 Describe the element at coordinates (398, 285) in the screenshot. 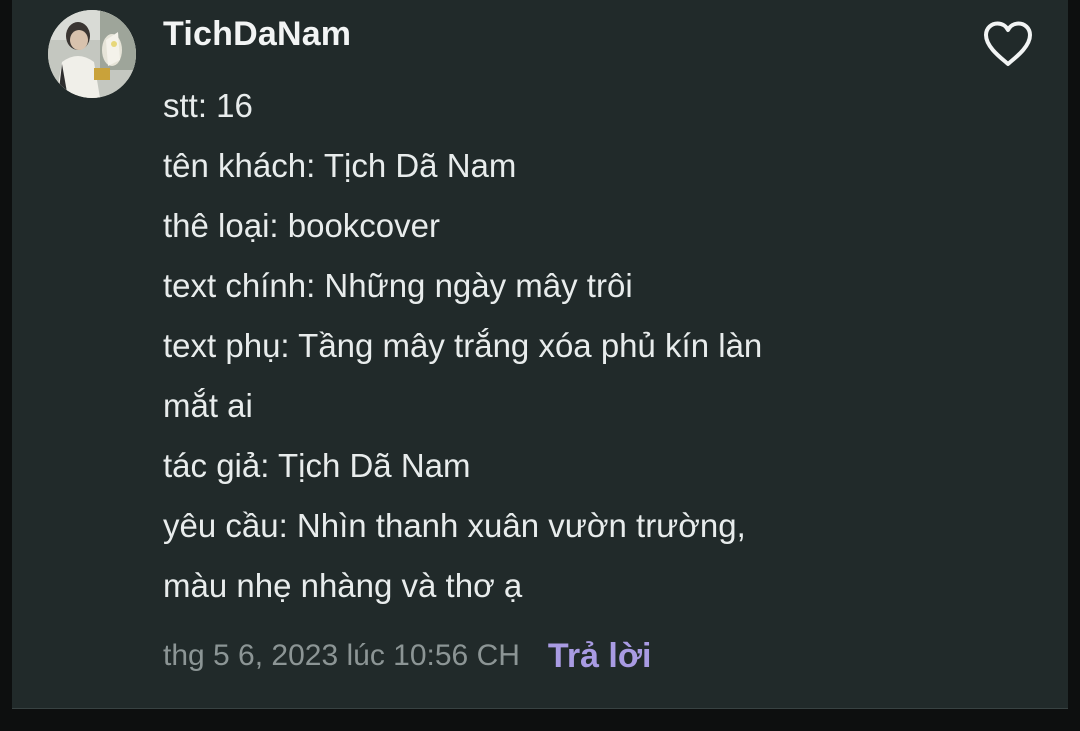

I see `comment-line-main-text: text chính: Những ngày mây trôi` at that location.